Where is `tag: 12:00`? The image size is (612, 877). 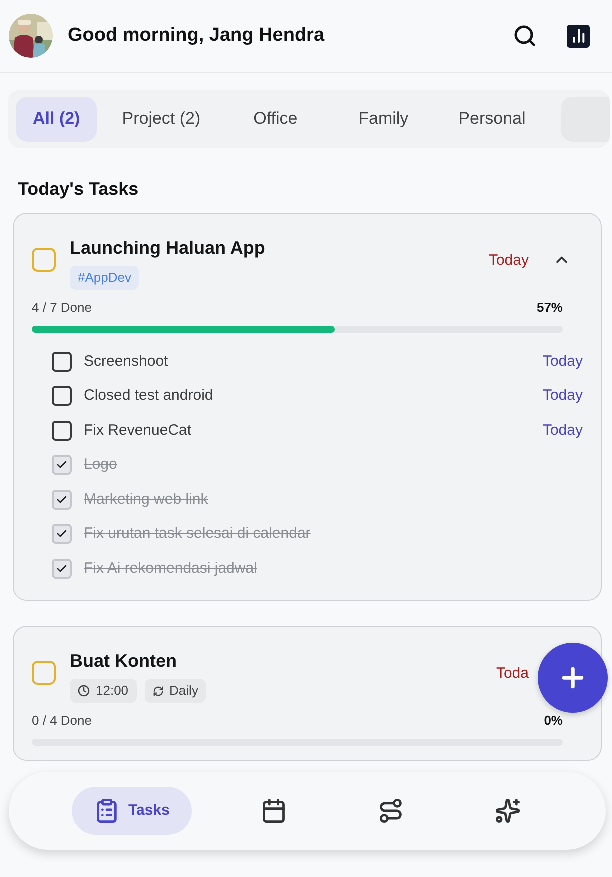
tag: 12:00 is located at coordinates (103, 691).